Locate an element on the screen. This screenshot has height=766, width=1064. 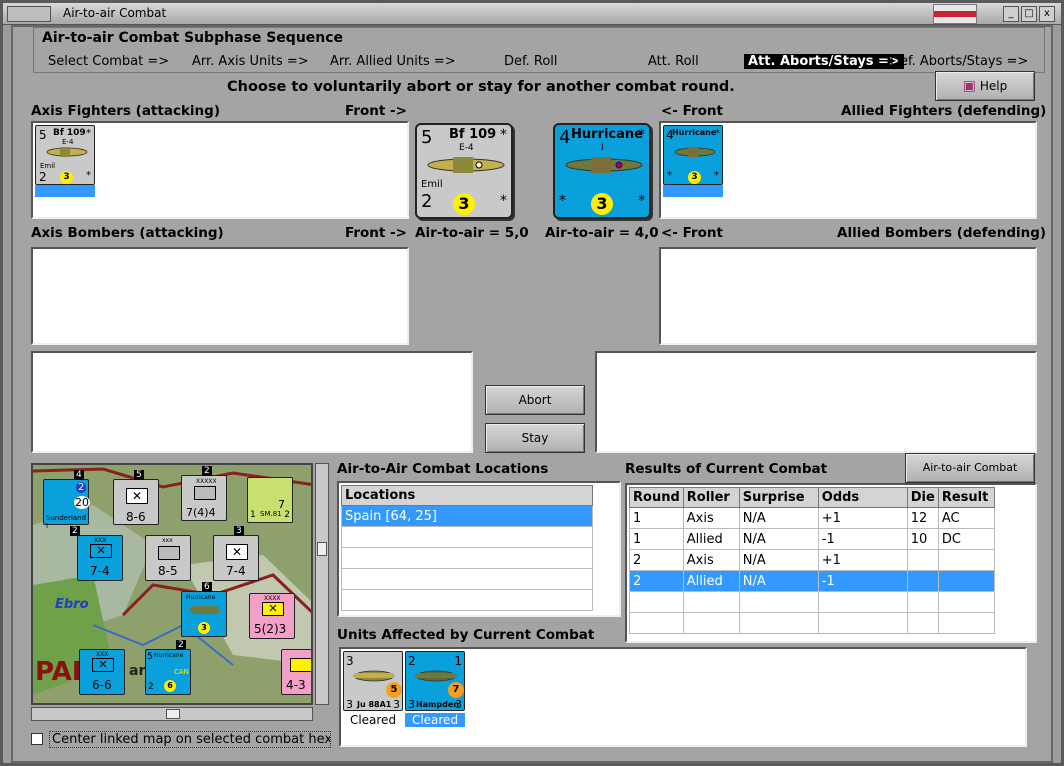
axis-aborted-box is located at coordinates (252, 402).